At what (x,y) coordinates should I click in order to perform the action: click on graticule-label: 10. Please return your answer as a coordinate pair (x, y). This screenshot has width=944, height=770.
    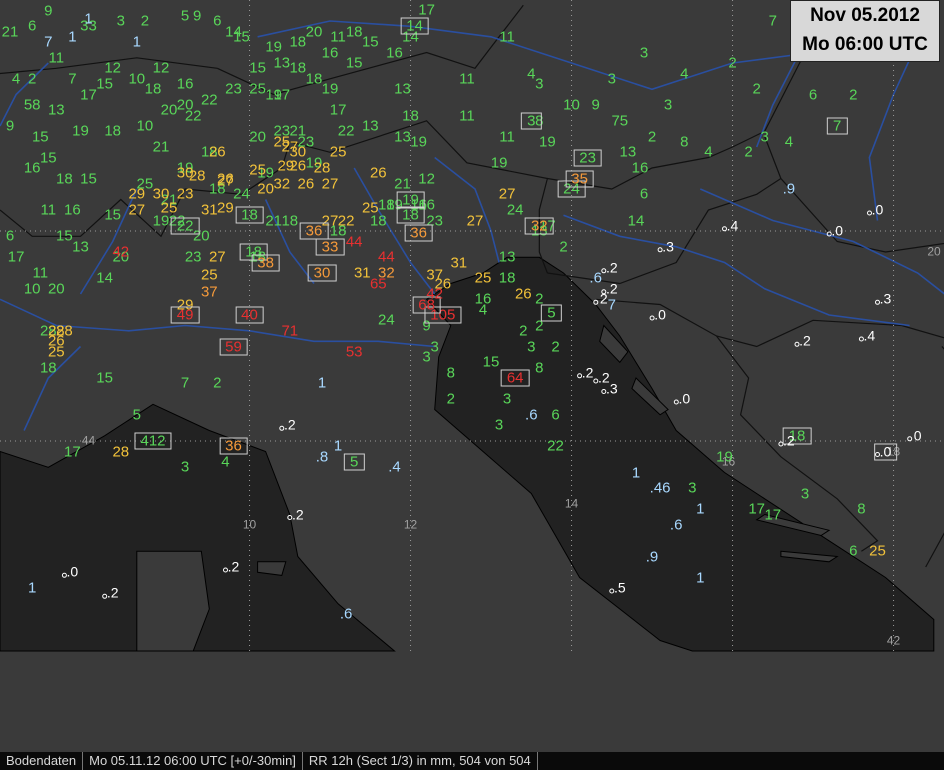
    Looking at the image, I should click on (249, 524).